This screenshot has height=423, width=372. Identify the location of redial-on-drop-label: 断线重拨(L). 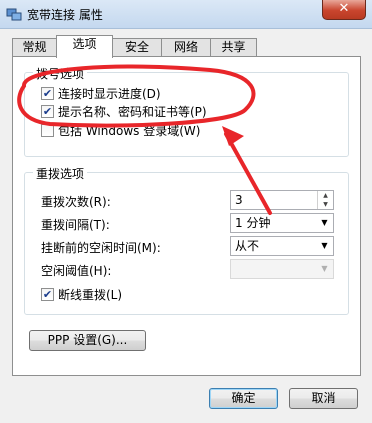
(90, 295).